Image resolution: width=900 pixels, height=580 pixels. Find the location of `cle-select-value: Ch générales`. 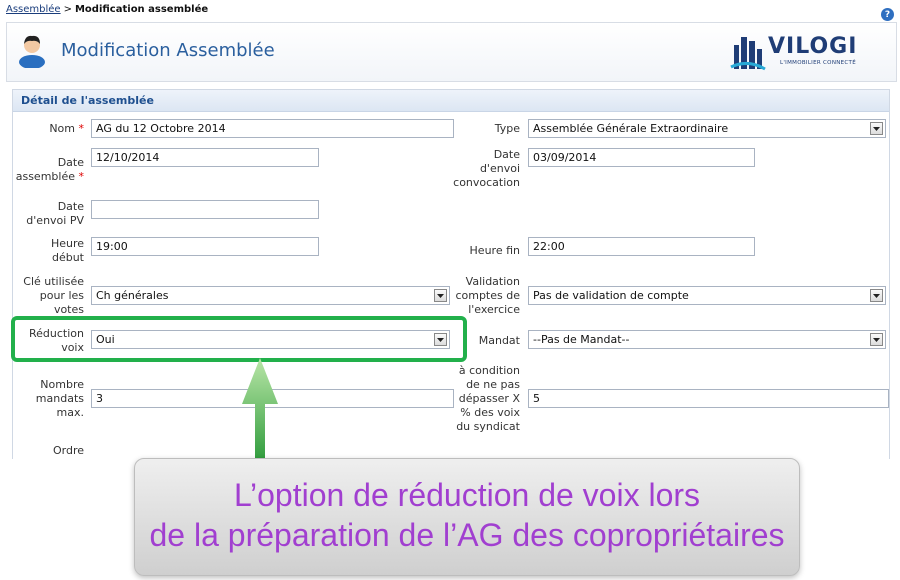

cle-select-value: Ch générales is located at coordinates (132, 295).